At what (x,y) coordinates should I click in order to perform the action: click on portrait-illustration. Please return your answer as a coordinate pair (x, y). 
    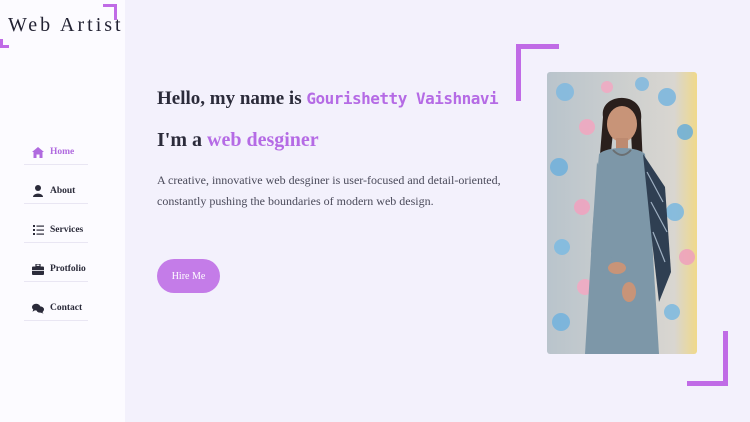
    Looking at the image, I should click on (622, 213).